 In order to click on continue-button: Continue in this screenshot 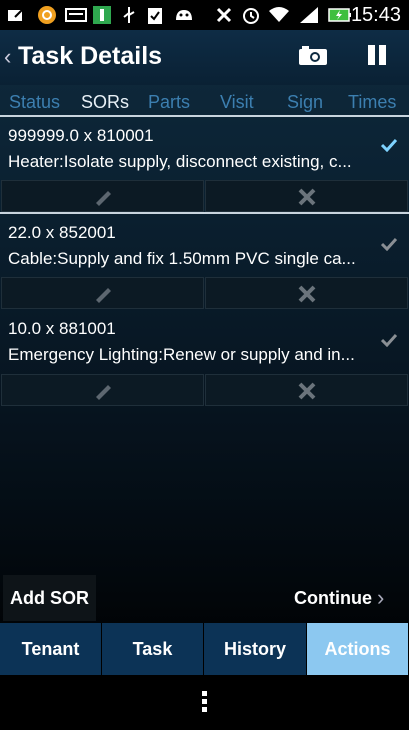, I will do `click(333, 598)`.